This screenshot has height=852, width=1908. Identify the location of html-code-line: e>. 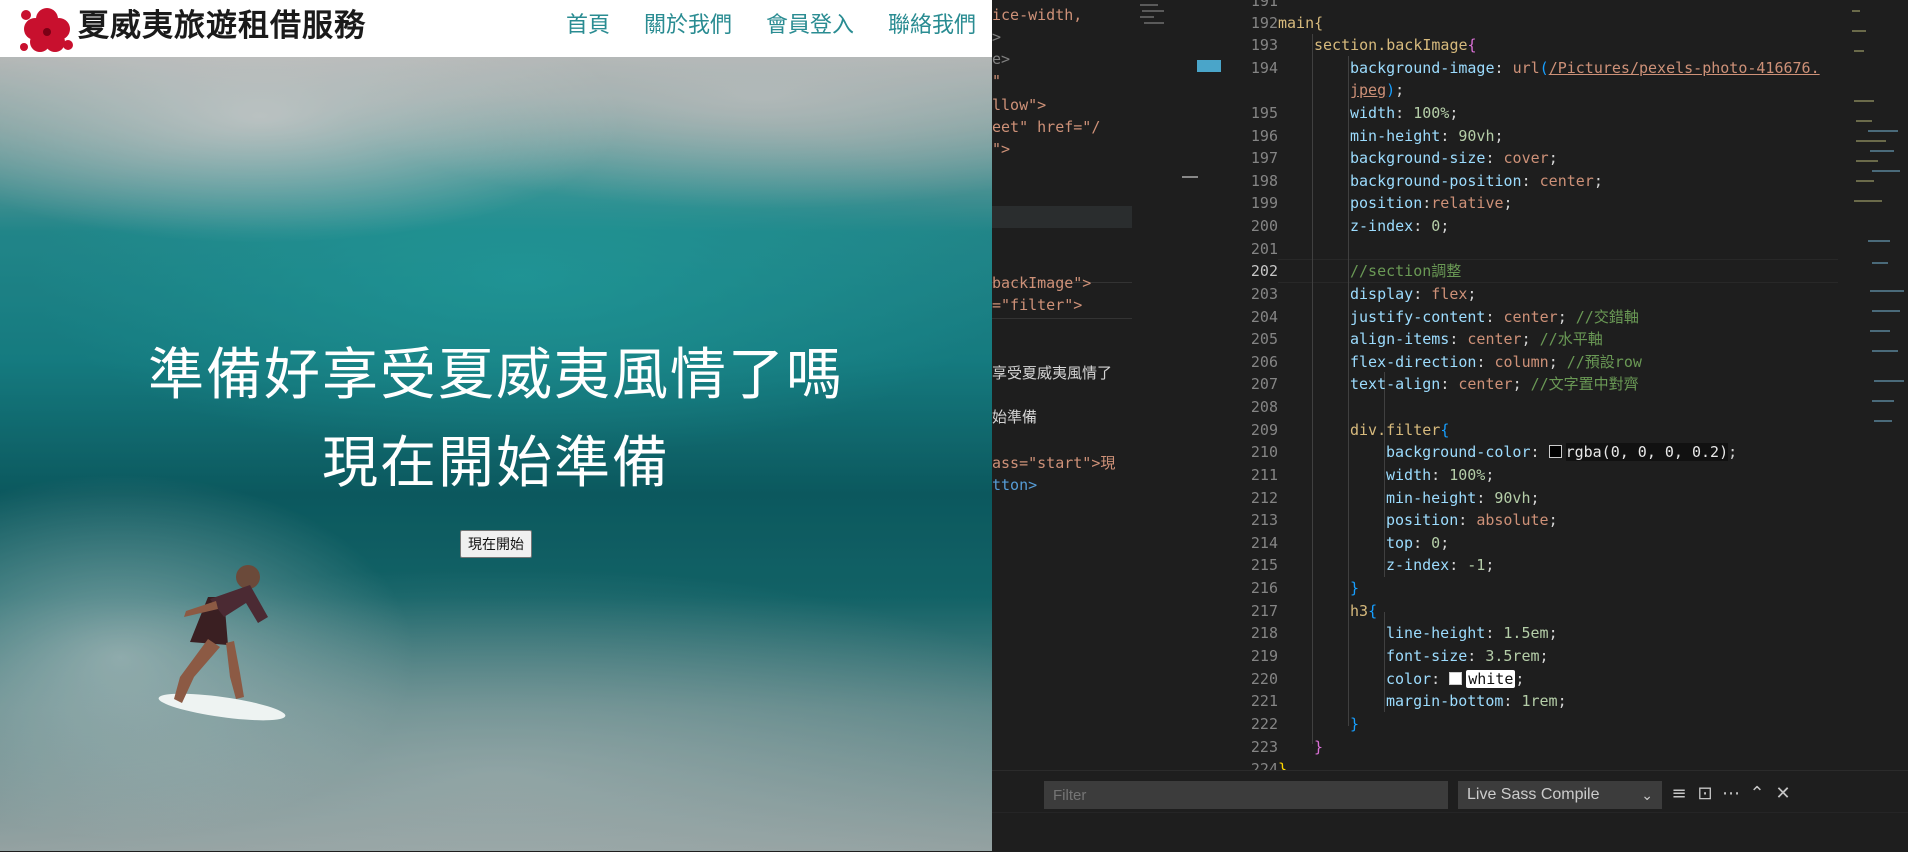
(1001, 59).